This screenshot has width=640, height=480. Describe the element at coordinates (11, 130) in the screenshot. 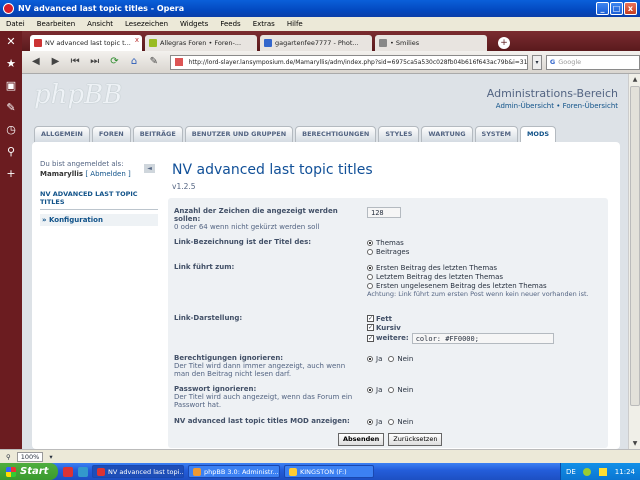

I see `history-icon: ◷` at that location.